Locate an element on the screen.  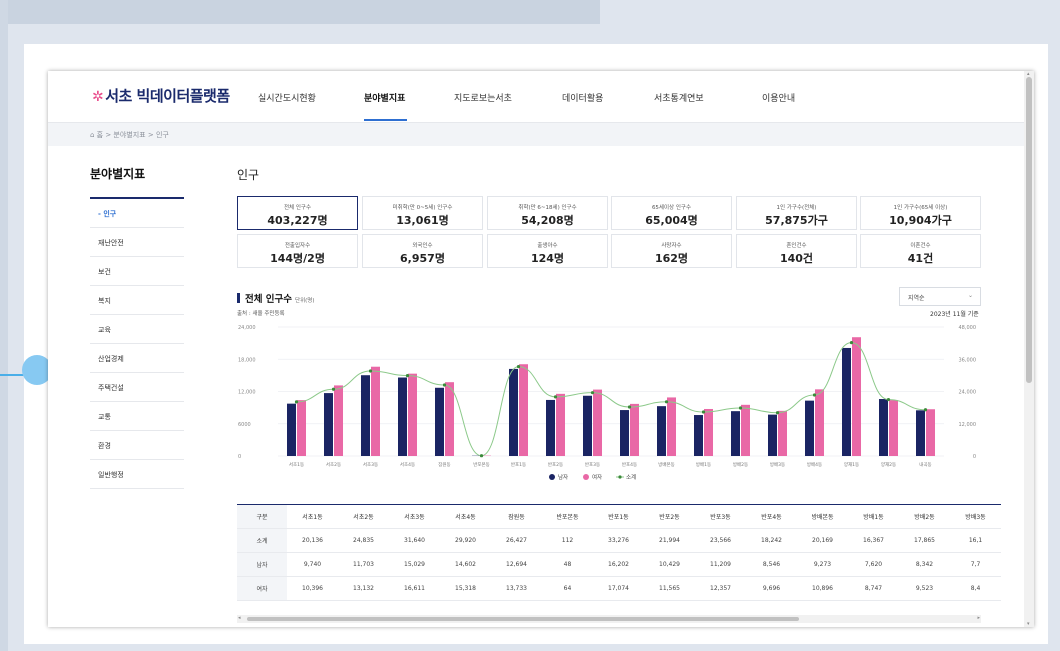
x-tick-label: 반포본동 is located at coordinates (481, 464).